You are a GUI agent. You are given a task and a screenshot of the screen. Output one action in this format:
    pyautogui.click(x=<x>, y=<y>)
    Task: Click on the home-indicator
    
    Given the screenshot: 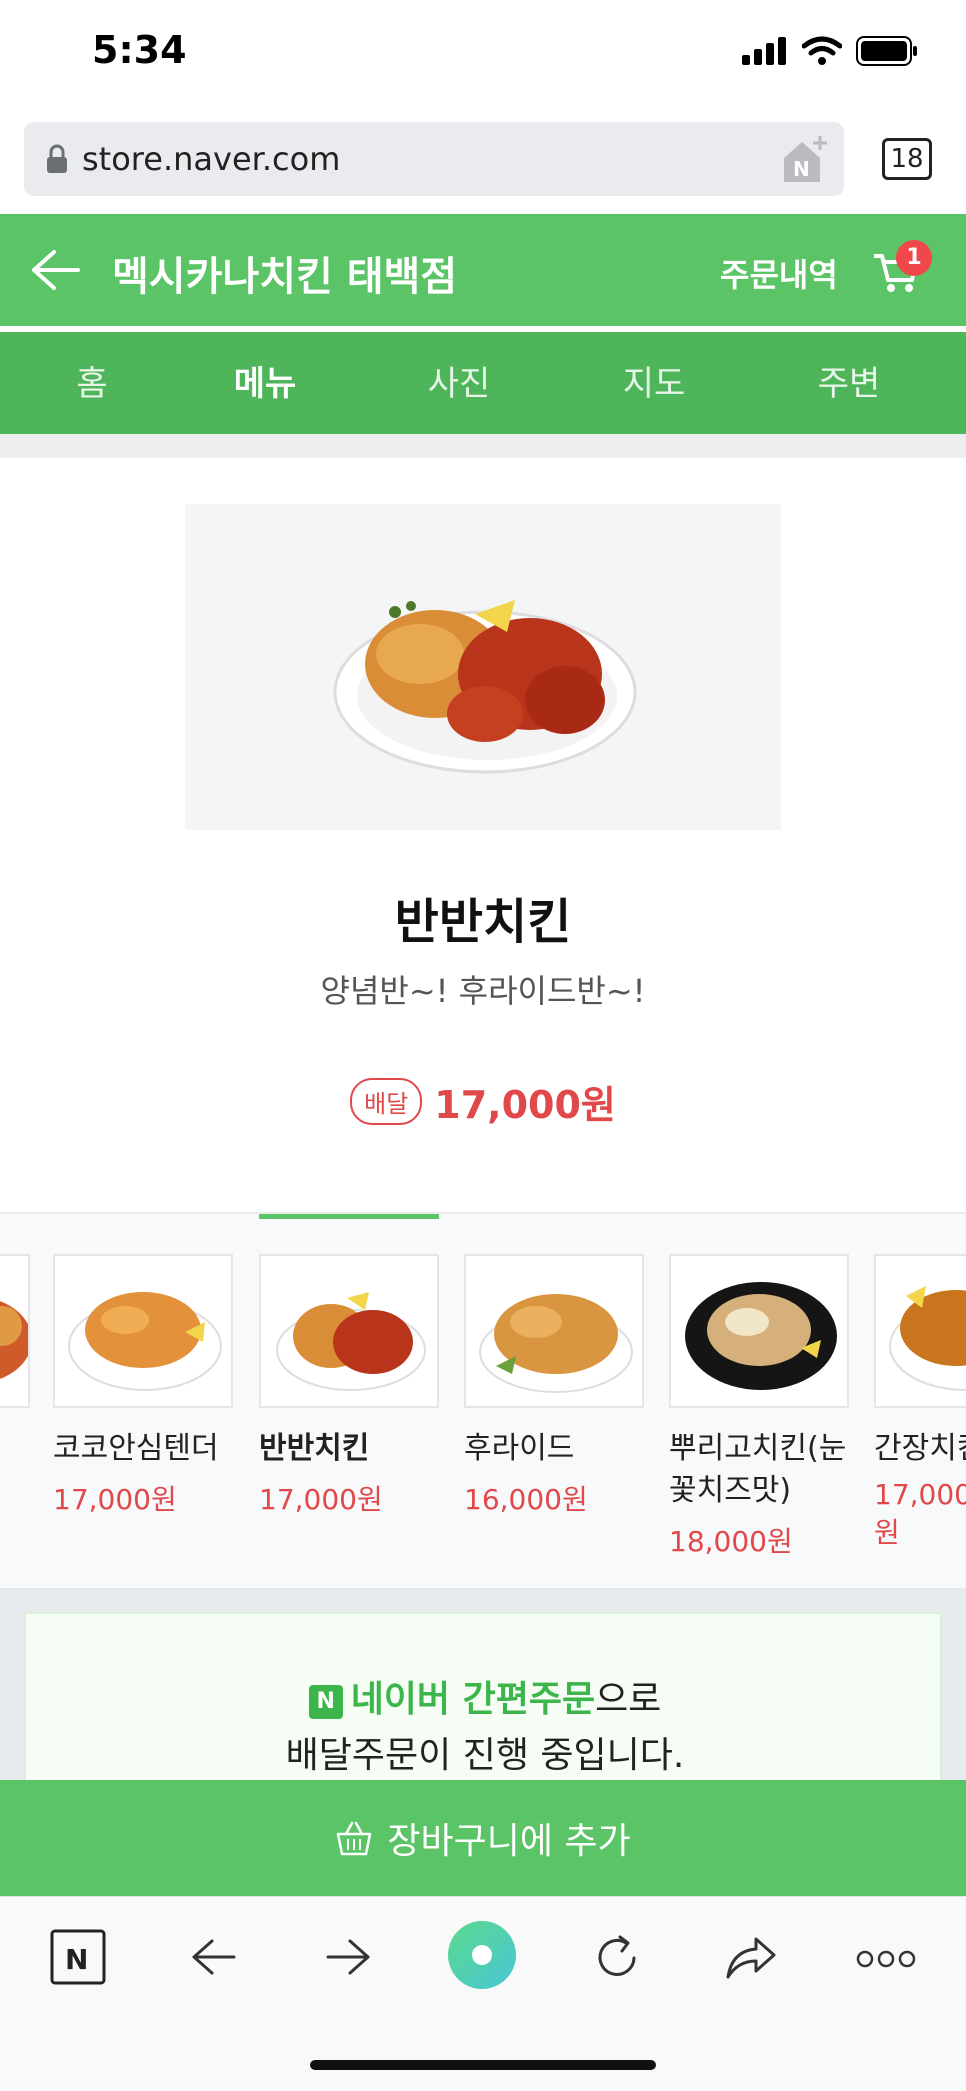 What is the action you would take?
    pyautogui.click(x=483, y=2065)
    